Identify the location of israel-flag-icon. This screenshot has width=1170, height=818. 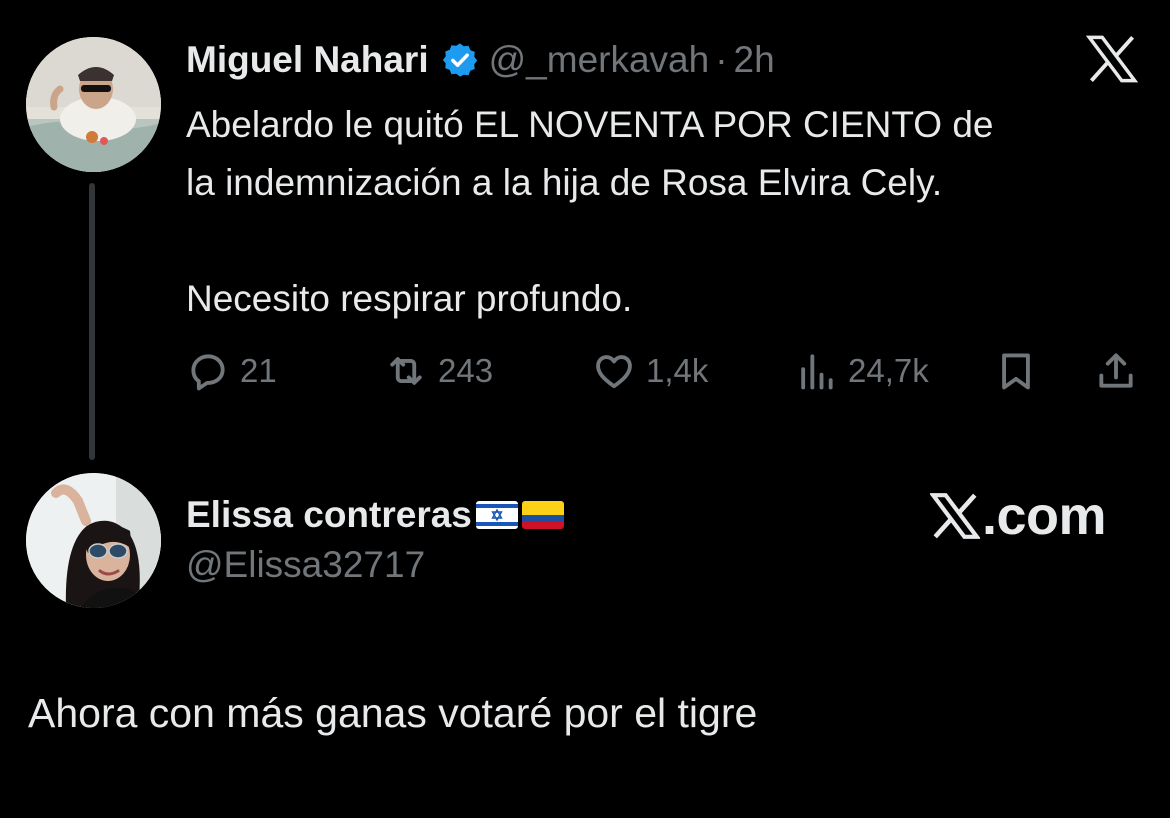
(496, 515).